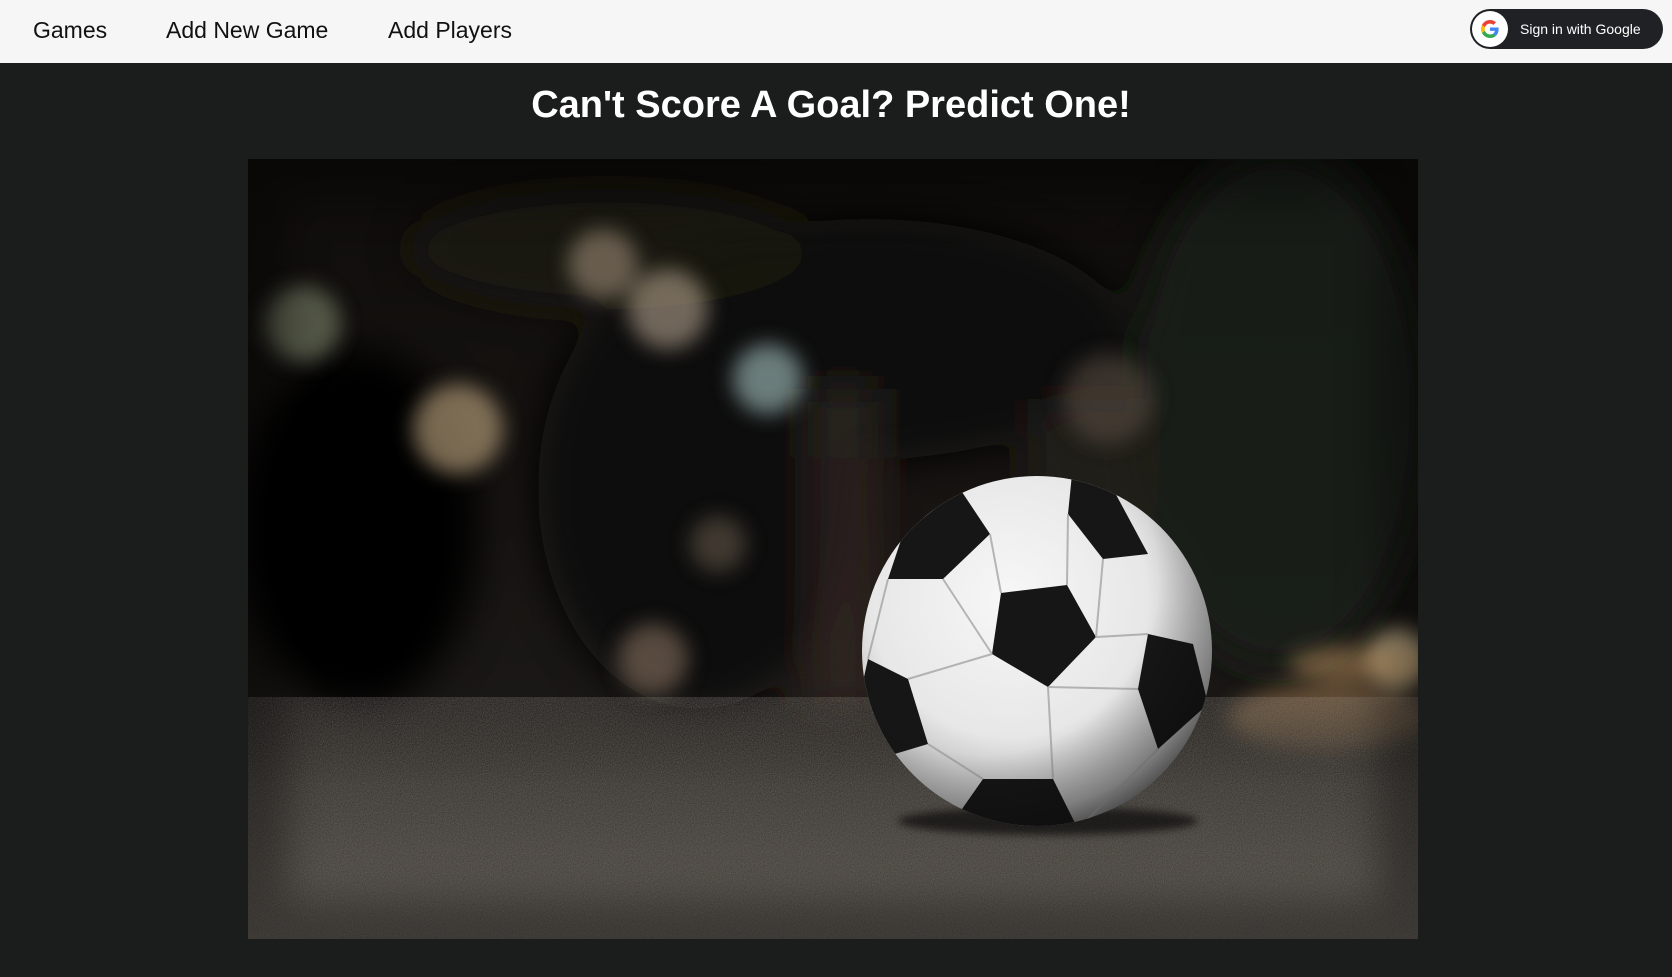 Image resolution: width=1672 pixels, height=977 pixels. I want to click on google-signin-label: Sign in with Google, so click(1580, 29).